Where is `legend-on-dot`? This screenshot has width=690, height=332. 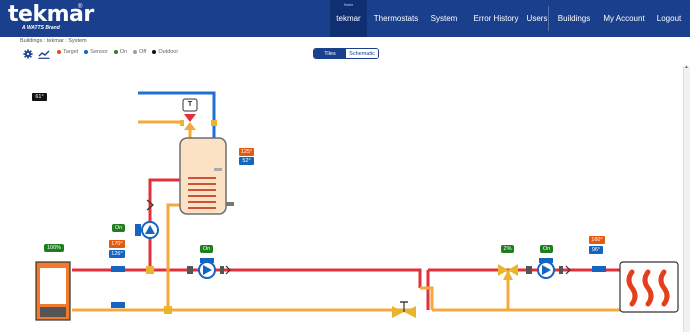 legend-on-dot is located at coordinates (115, 51).